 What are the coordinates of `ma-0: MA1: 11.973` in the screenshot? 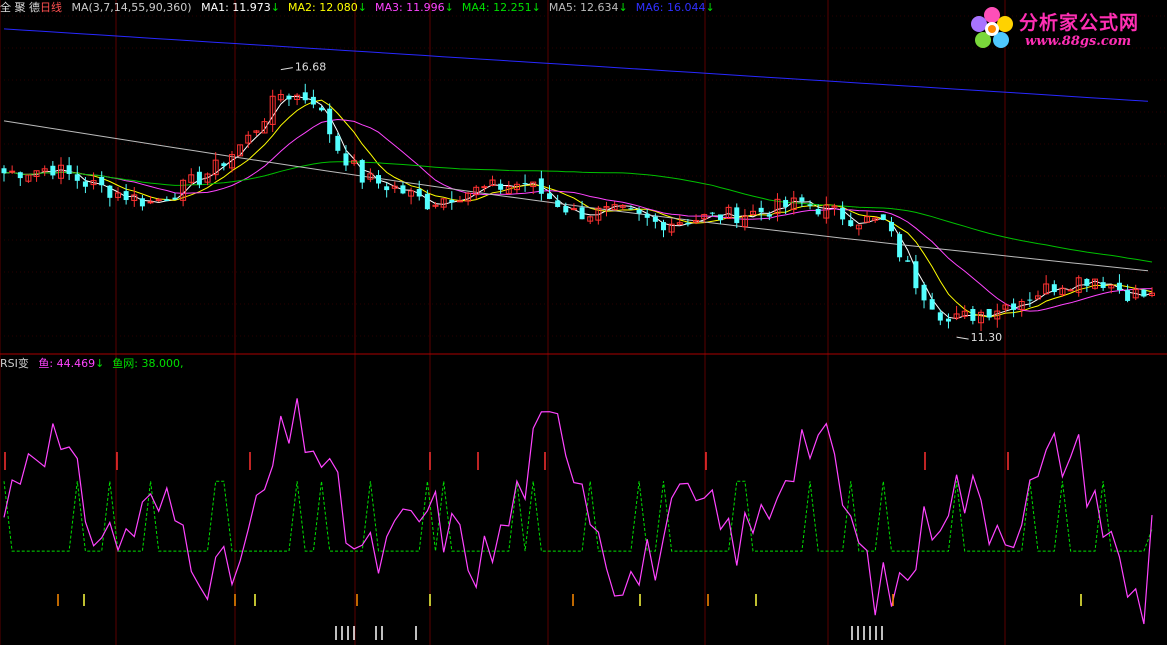 It's located at (236, 7).